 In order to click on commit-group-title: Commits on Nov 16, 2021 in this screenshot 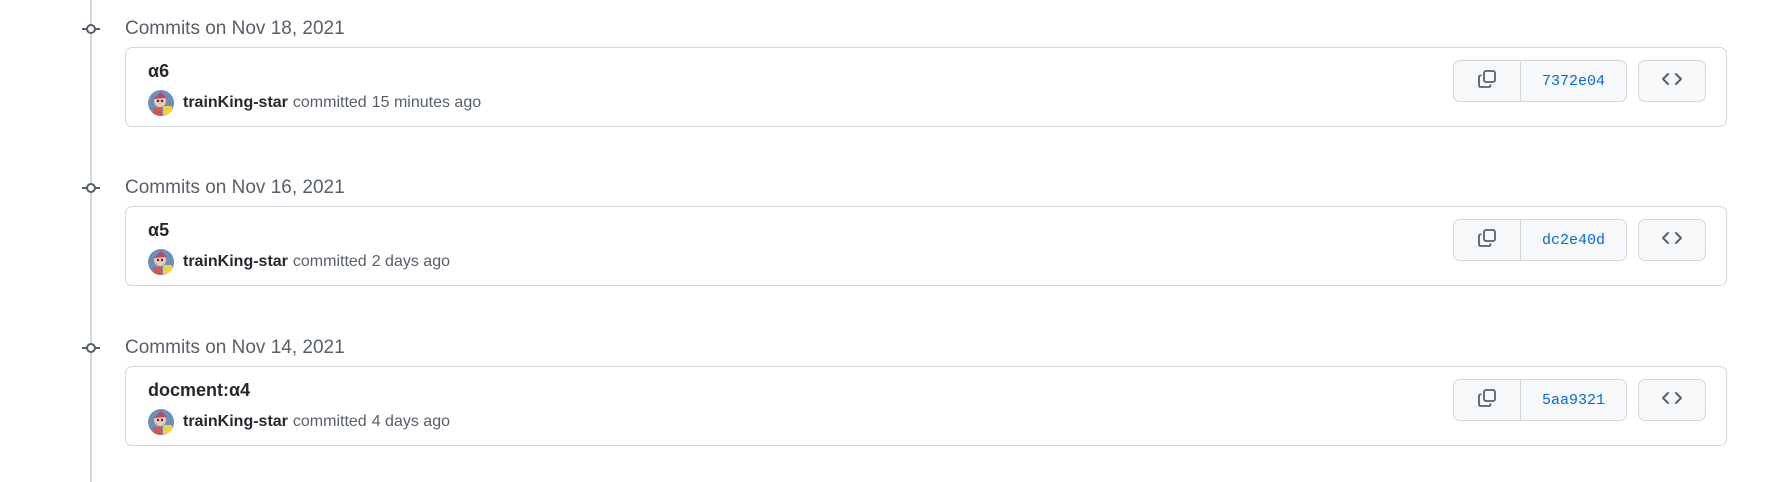, I will do `click(235, 187)`.